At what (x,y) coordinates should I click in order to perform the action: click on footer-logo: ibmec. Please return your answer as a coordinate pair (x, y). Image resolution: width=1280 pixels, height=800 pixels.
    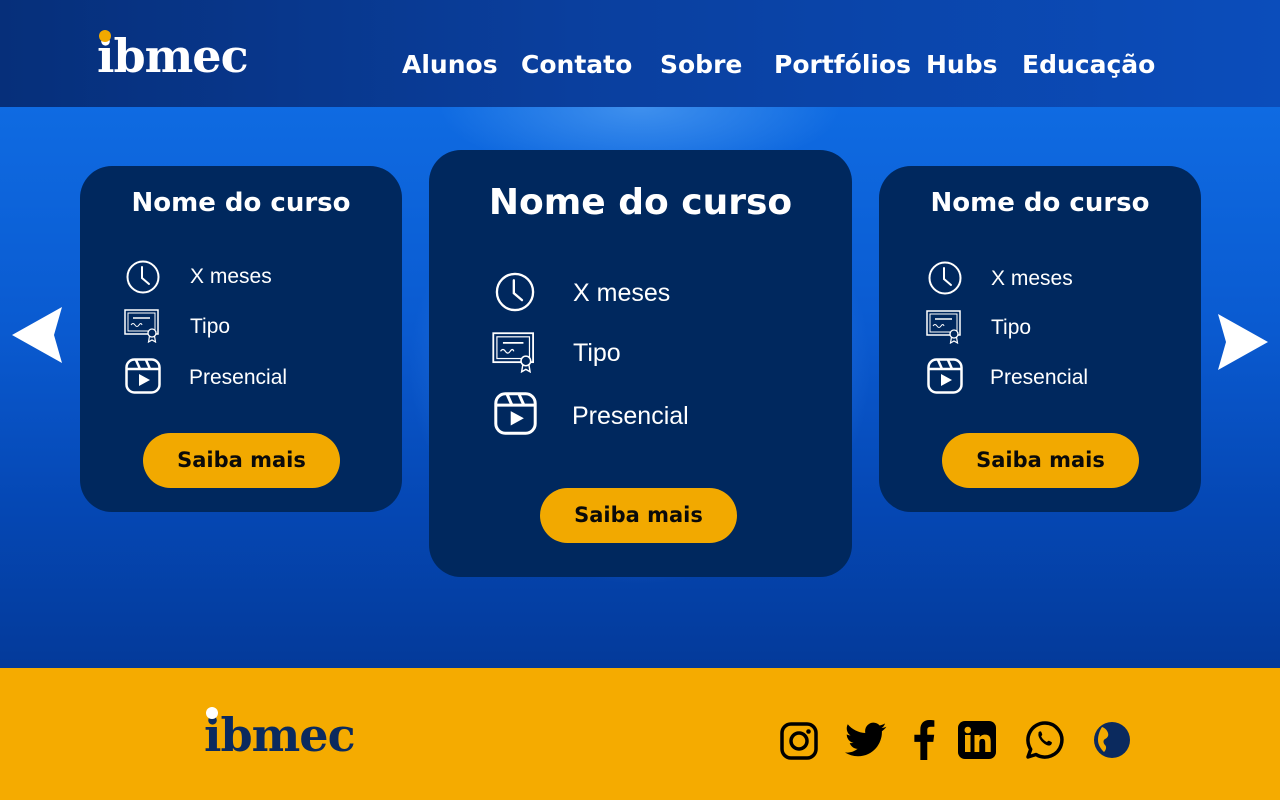
    Looking at the image, I should click on (294, 735).